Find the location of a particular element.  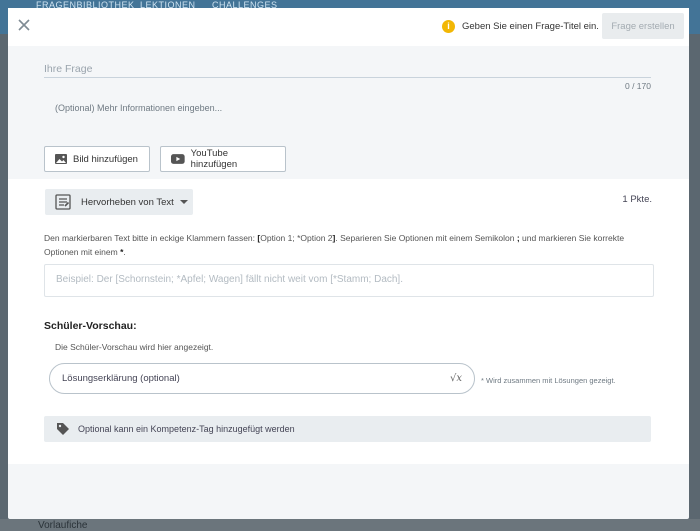

question-title-input is located at coordinates (347, 70).